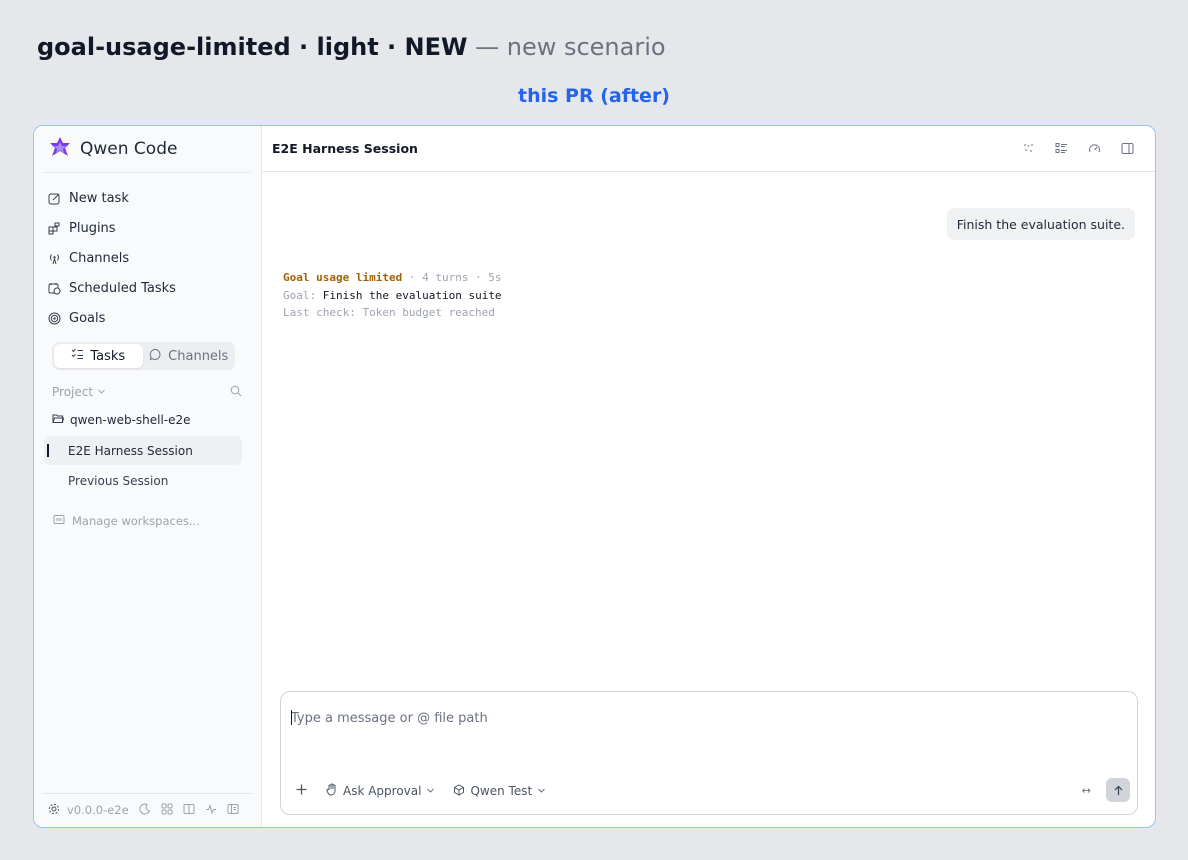 Image resolution: width=1188 pixels, height=860 pixels. What do you see at coordinates (147, 392) in the screenshot?
I see `project-row: Project` at bounding box center [147, 392].